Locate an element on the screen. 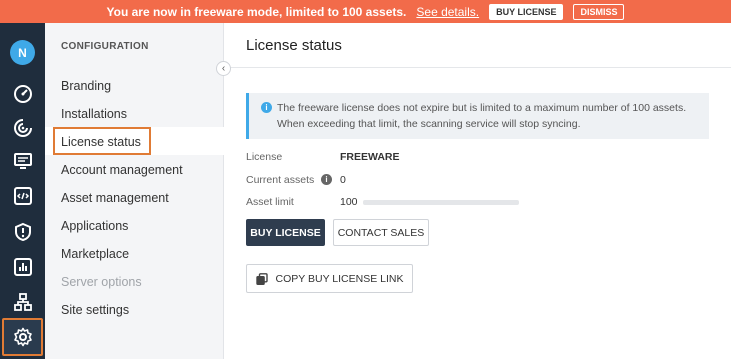 This screenshot has height=359, width=731. current-assets-label: Current assets is located at coordinates (280, 180).